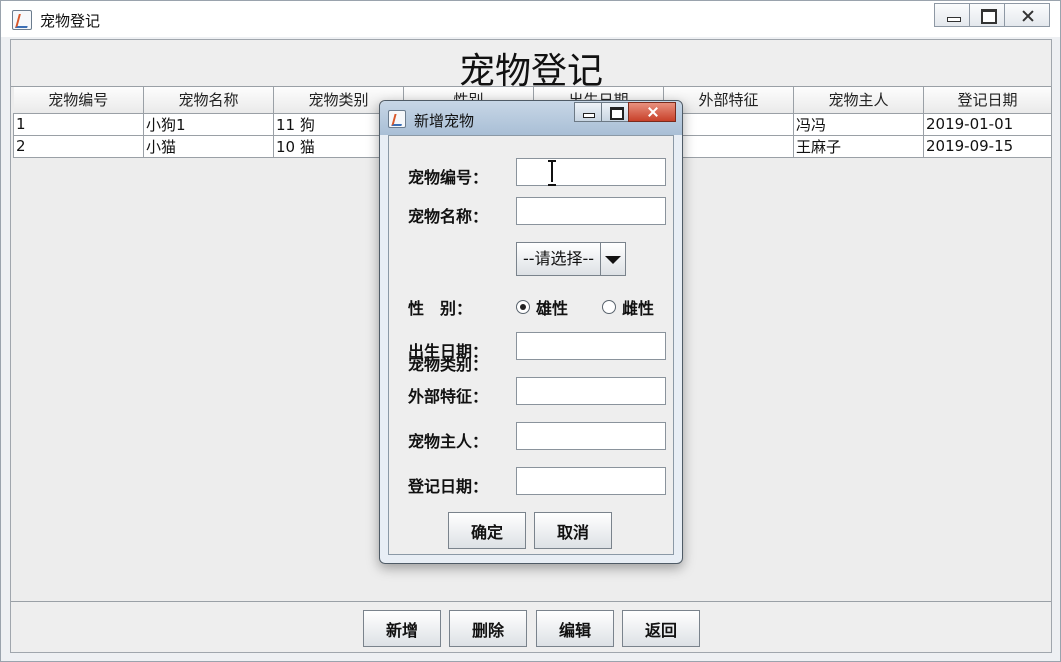 This screenshot has width=1061, height=662. What do you see at coordinates (858, 146) in the screenshot?
I see `table-cell: 王麻子` at bounding box center [858, 146].